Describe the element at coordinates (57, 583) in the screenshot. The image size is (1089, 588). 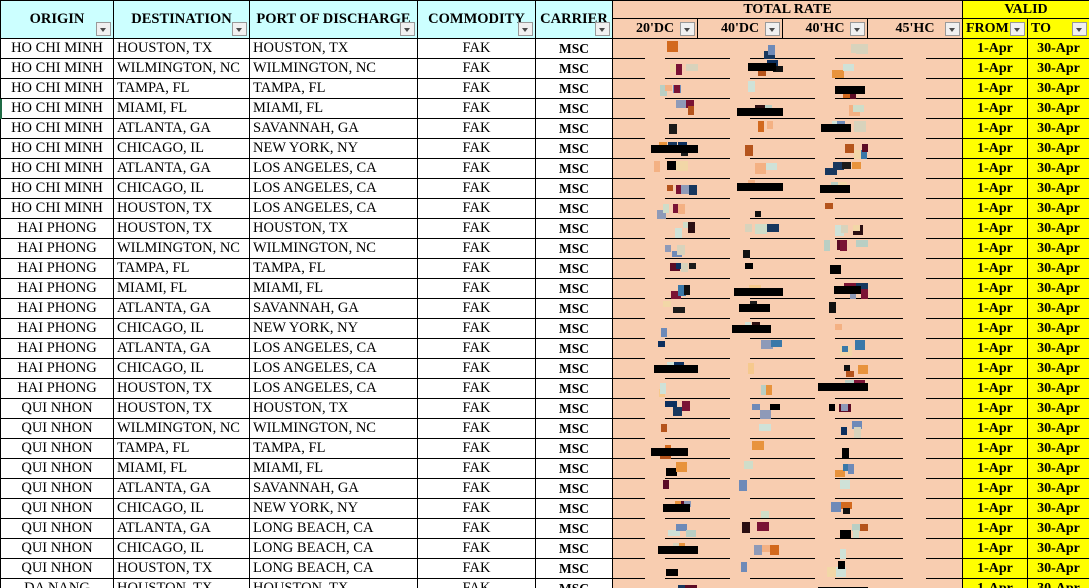
I see `cell-origin: DA NANG` at that location.